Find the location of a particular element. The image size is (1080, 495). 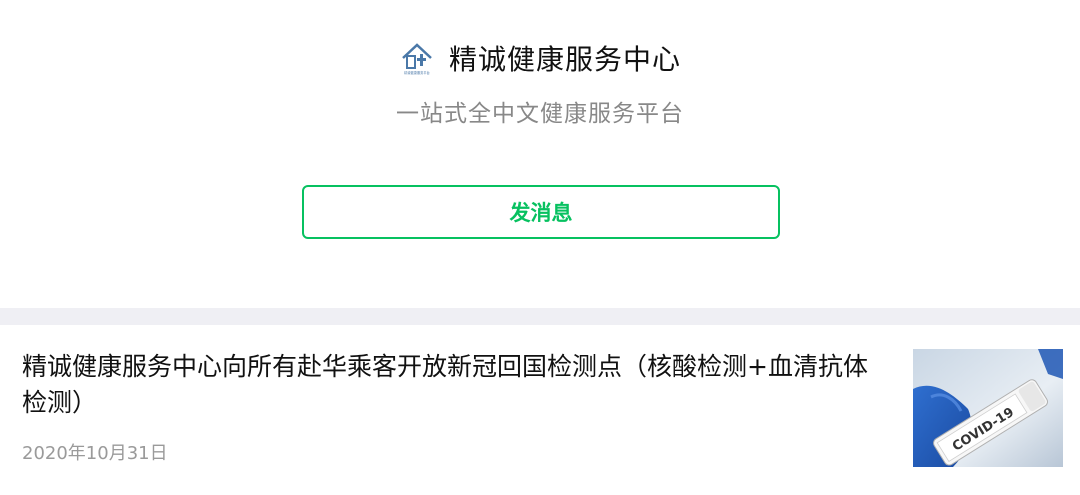

account-tagline: 一站式全中文健康服务平台 is located at coordinates (540, 114).